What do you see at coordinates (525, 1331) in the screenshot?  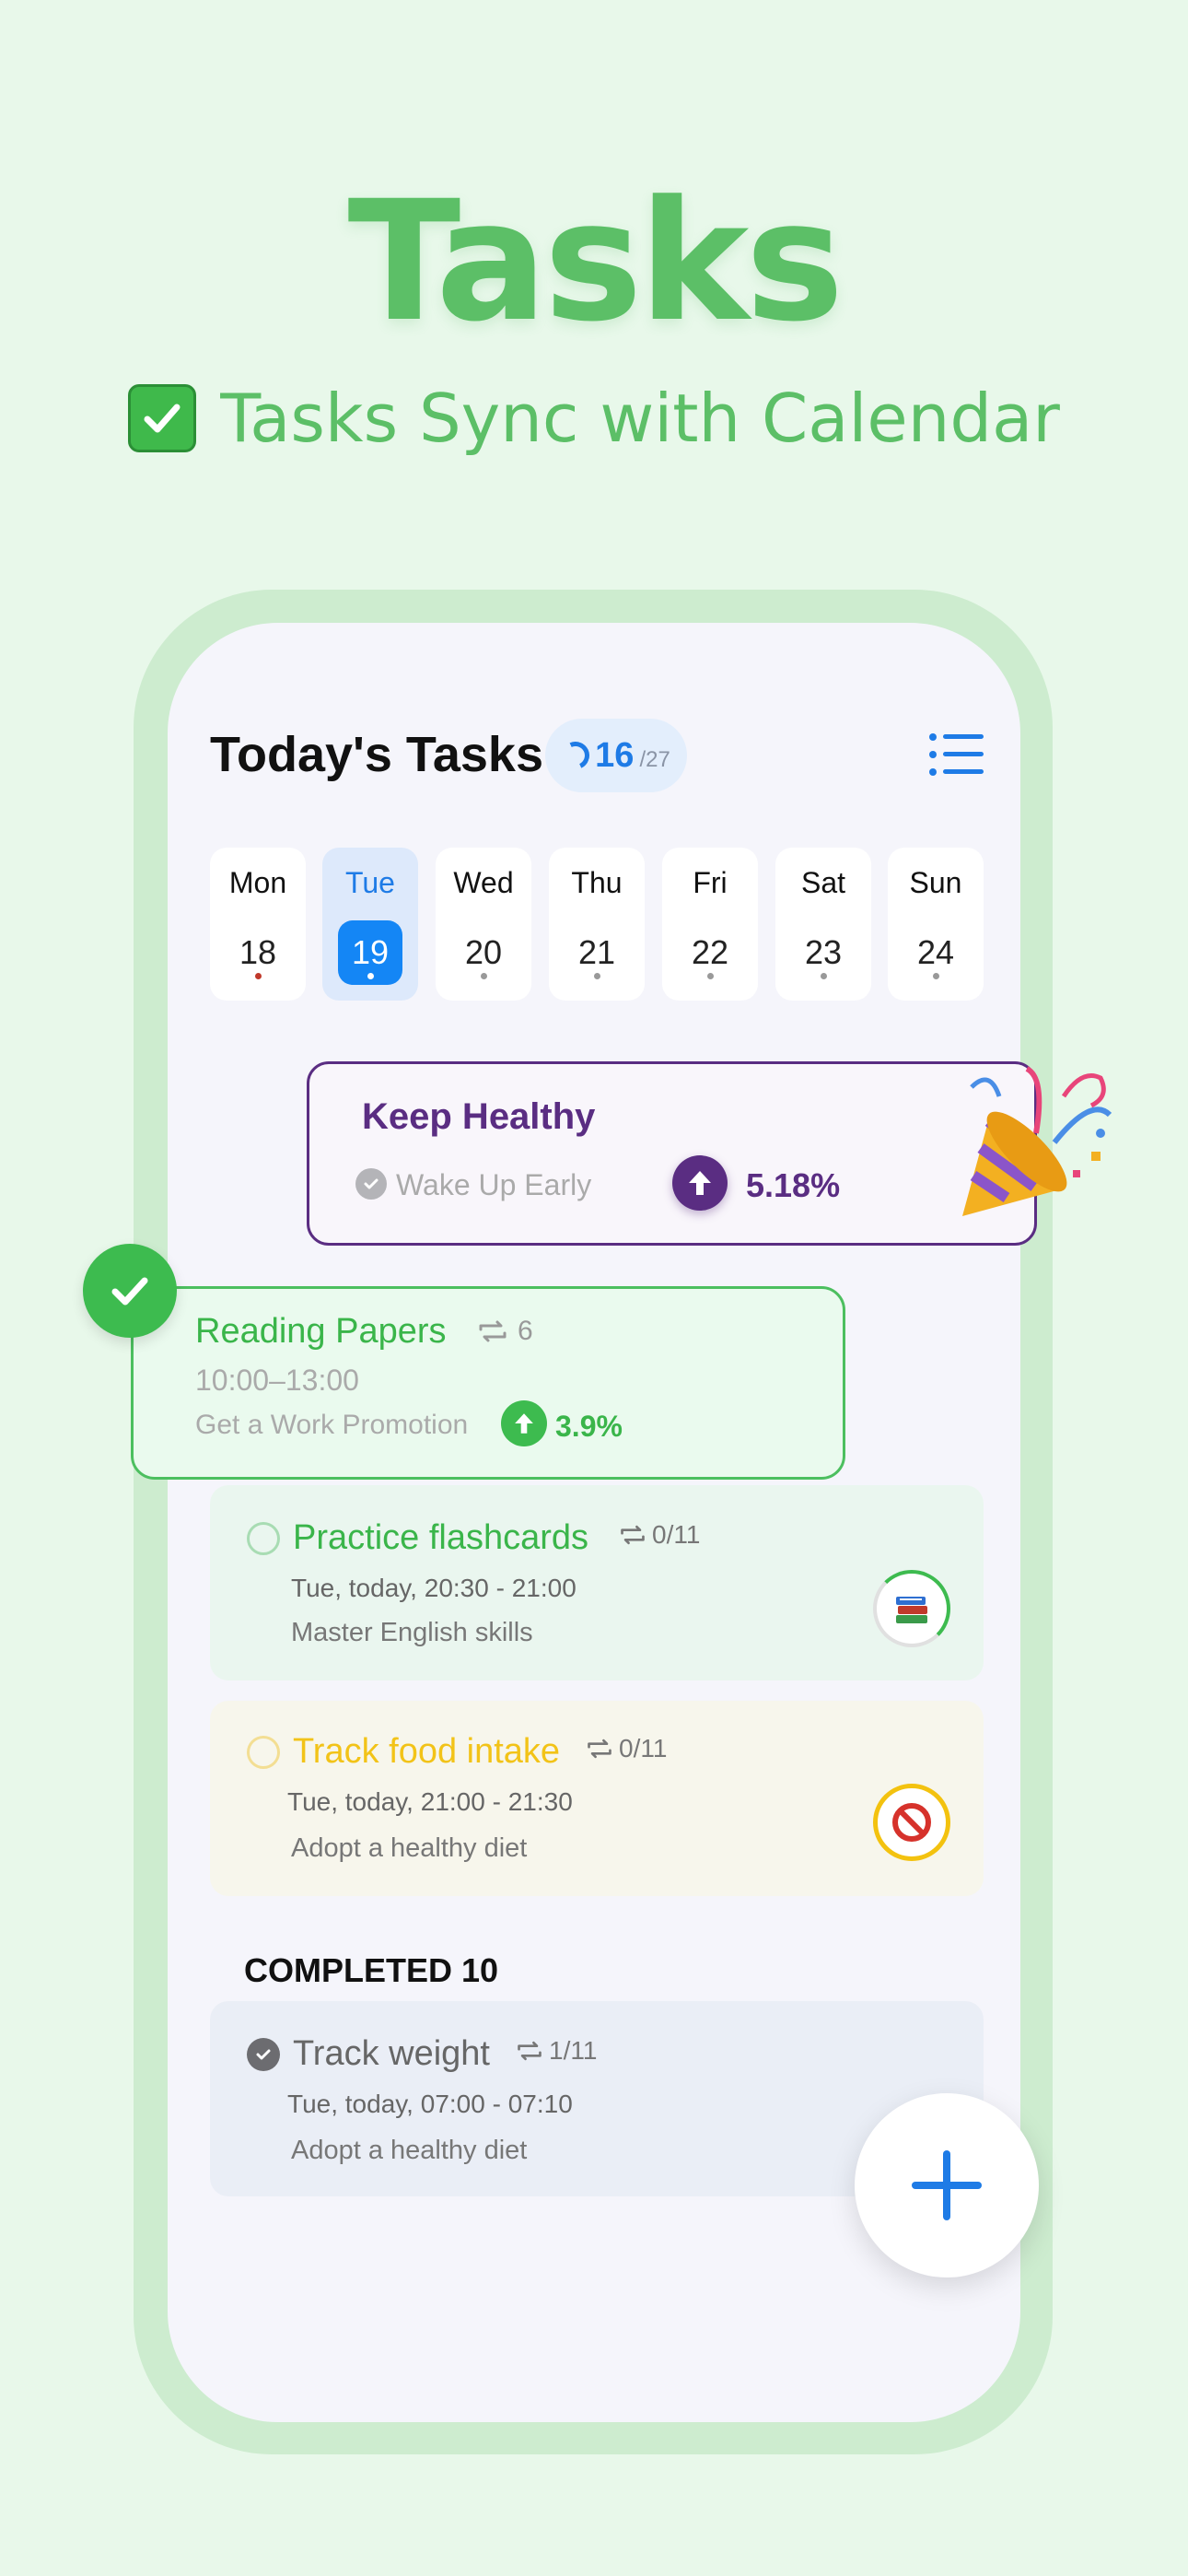 I see `repeat-value: 6` at bounding box center [525, 1331].